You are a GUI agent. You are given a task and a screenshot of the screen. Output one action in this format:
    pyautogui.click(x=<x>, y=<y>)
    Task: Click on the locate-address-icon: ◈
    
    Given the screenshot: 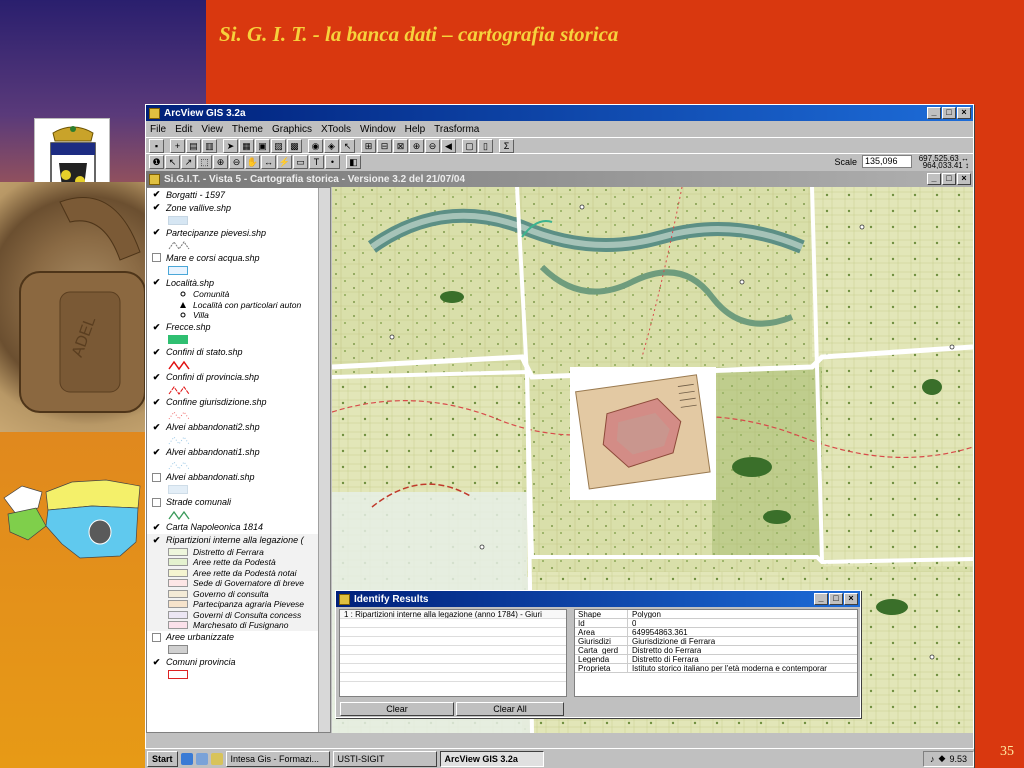 What is the action you would take?
    pyautogui.click(x=331, y=145)
    